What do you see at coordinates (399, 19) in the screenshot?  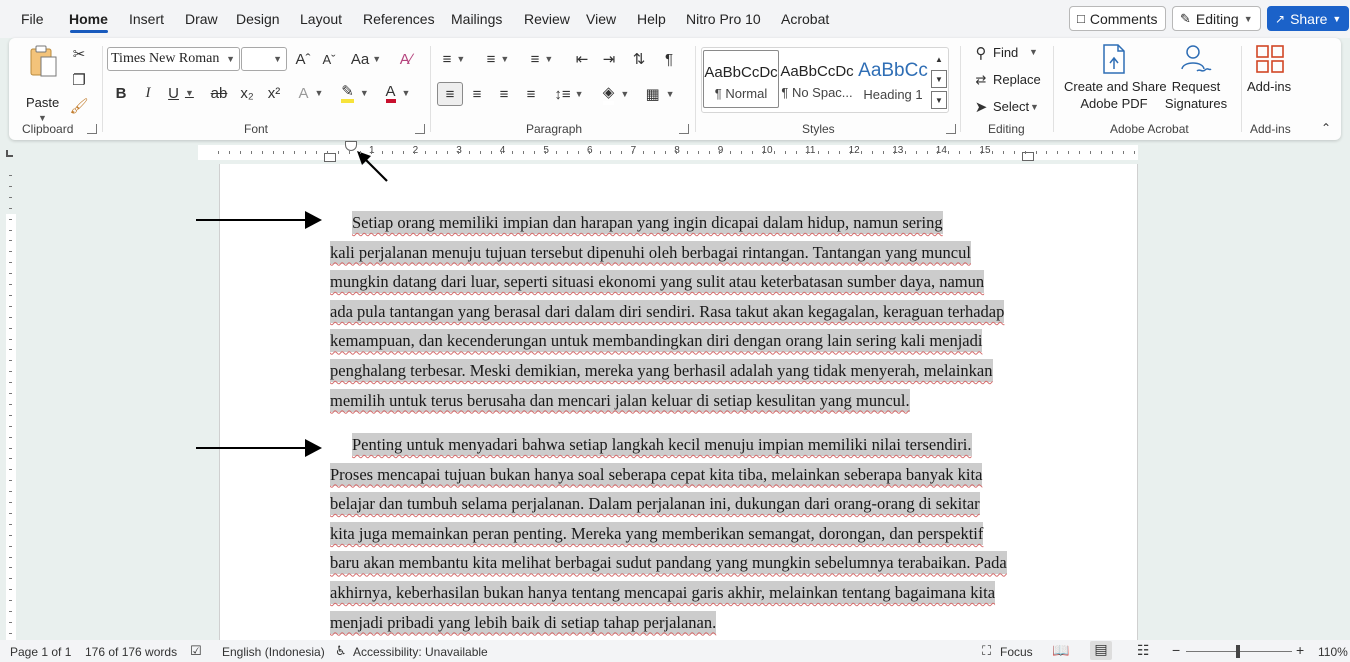 I see `menu-references: References` at bounding box center [399, 19].